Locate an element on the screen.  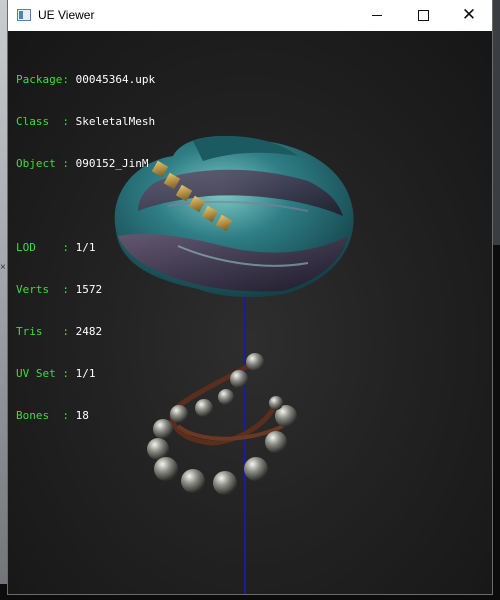
minimize-icon is located at coordinates (377, 15).